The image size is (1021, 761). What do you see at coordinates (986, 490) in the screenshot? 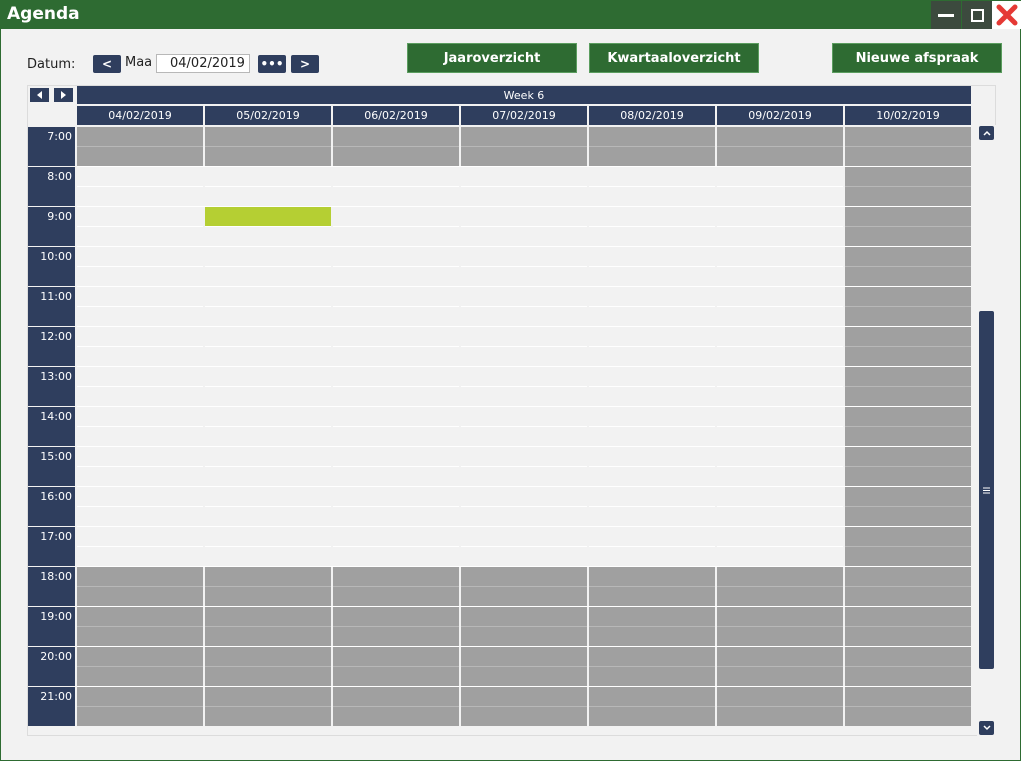
I see `scroll-thumb` at bounding box center [986, 490].